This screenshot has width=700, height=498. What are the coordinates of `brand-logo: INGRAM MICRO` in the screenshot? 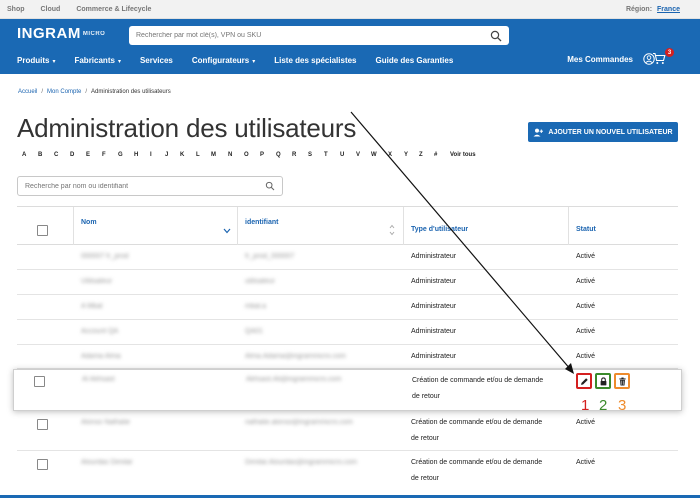 It's located at (61, 33).